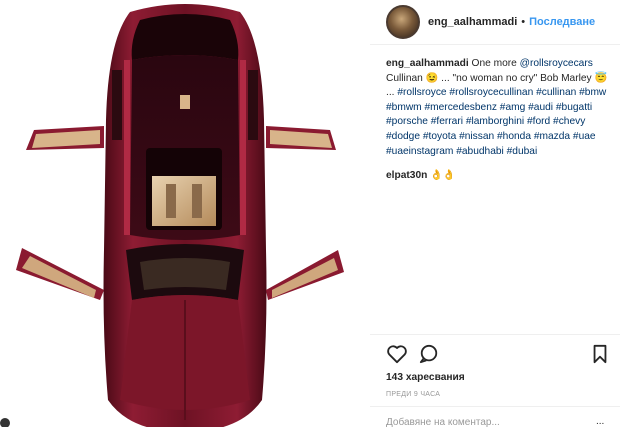 The height and width of the screenshot is (427, 620). I want to click on heart-icon, so click(397, 356).